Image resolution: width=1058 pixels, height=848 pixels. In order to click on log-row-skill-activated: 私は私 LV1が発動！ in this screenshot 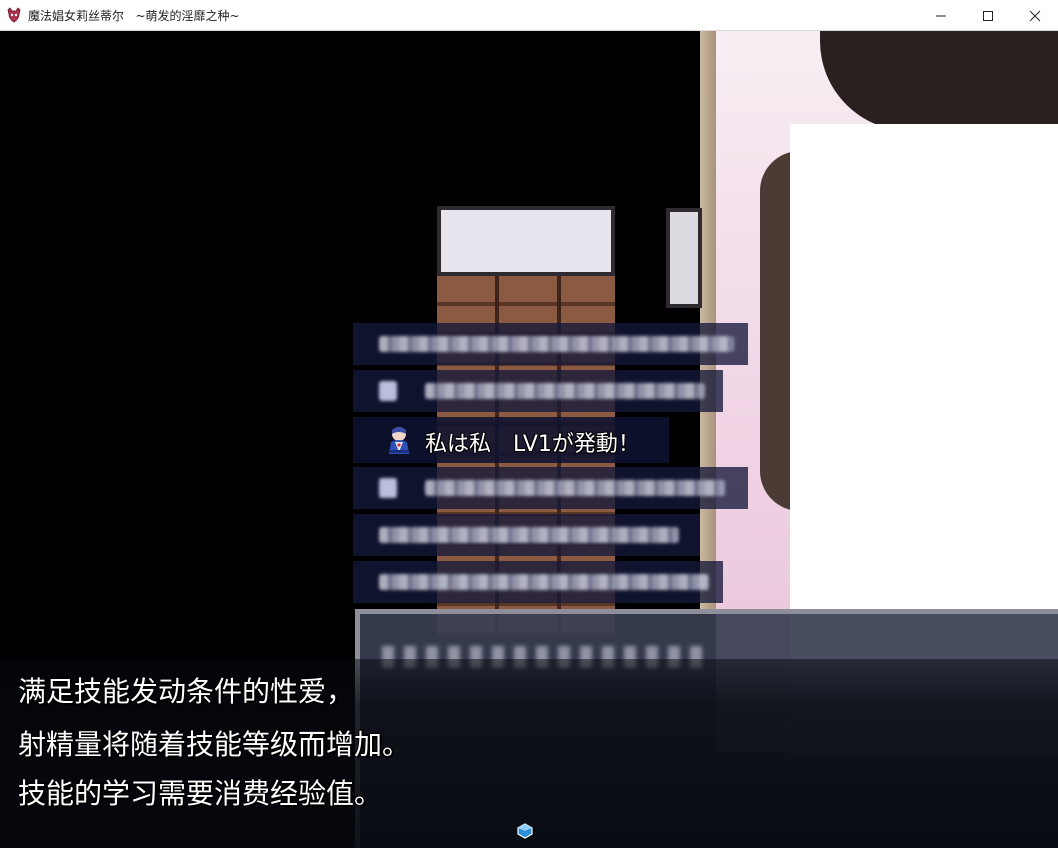, I will do `click(511, 440)`.